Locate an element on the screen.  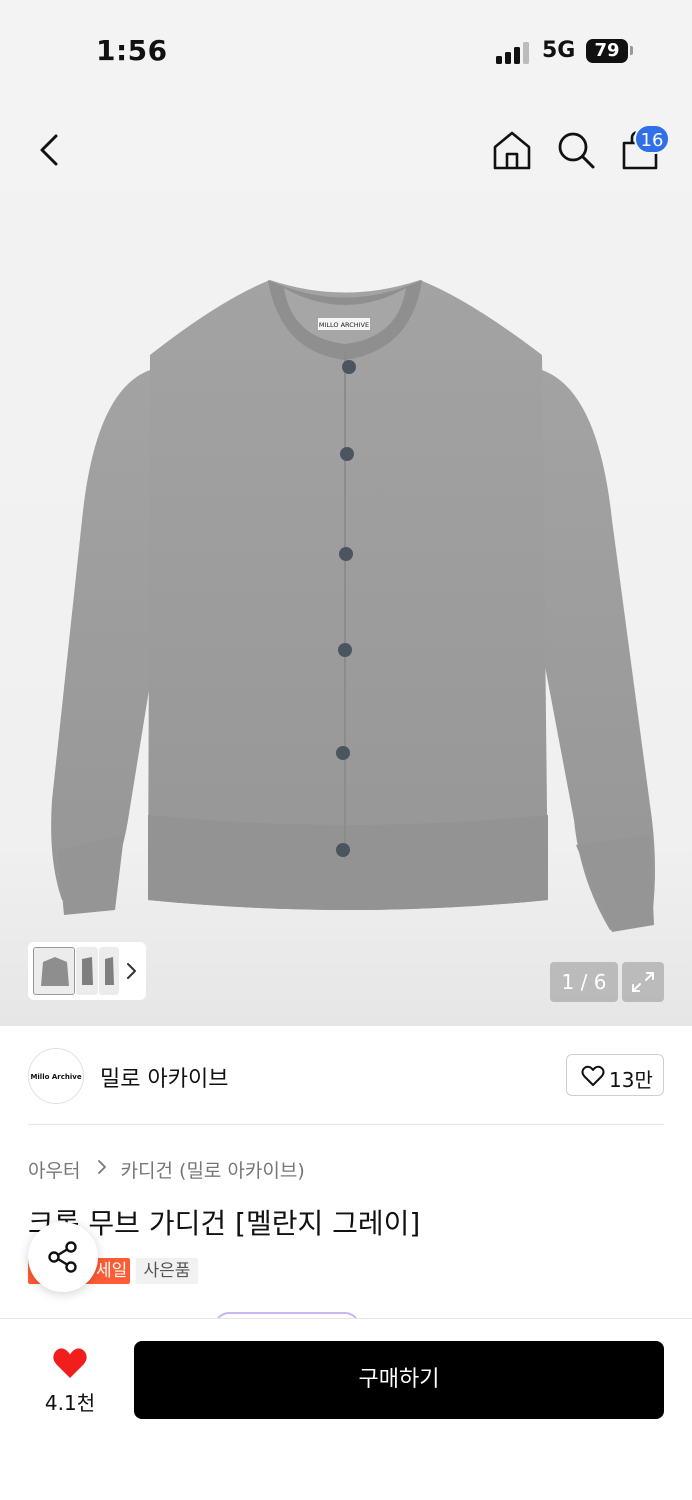
brand-logo: Millo Archive is located at coordinates (56, 1076).